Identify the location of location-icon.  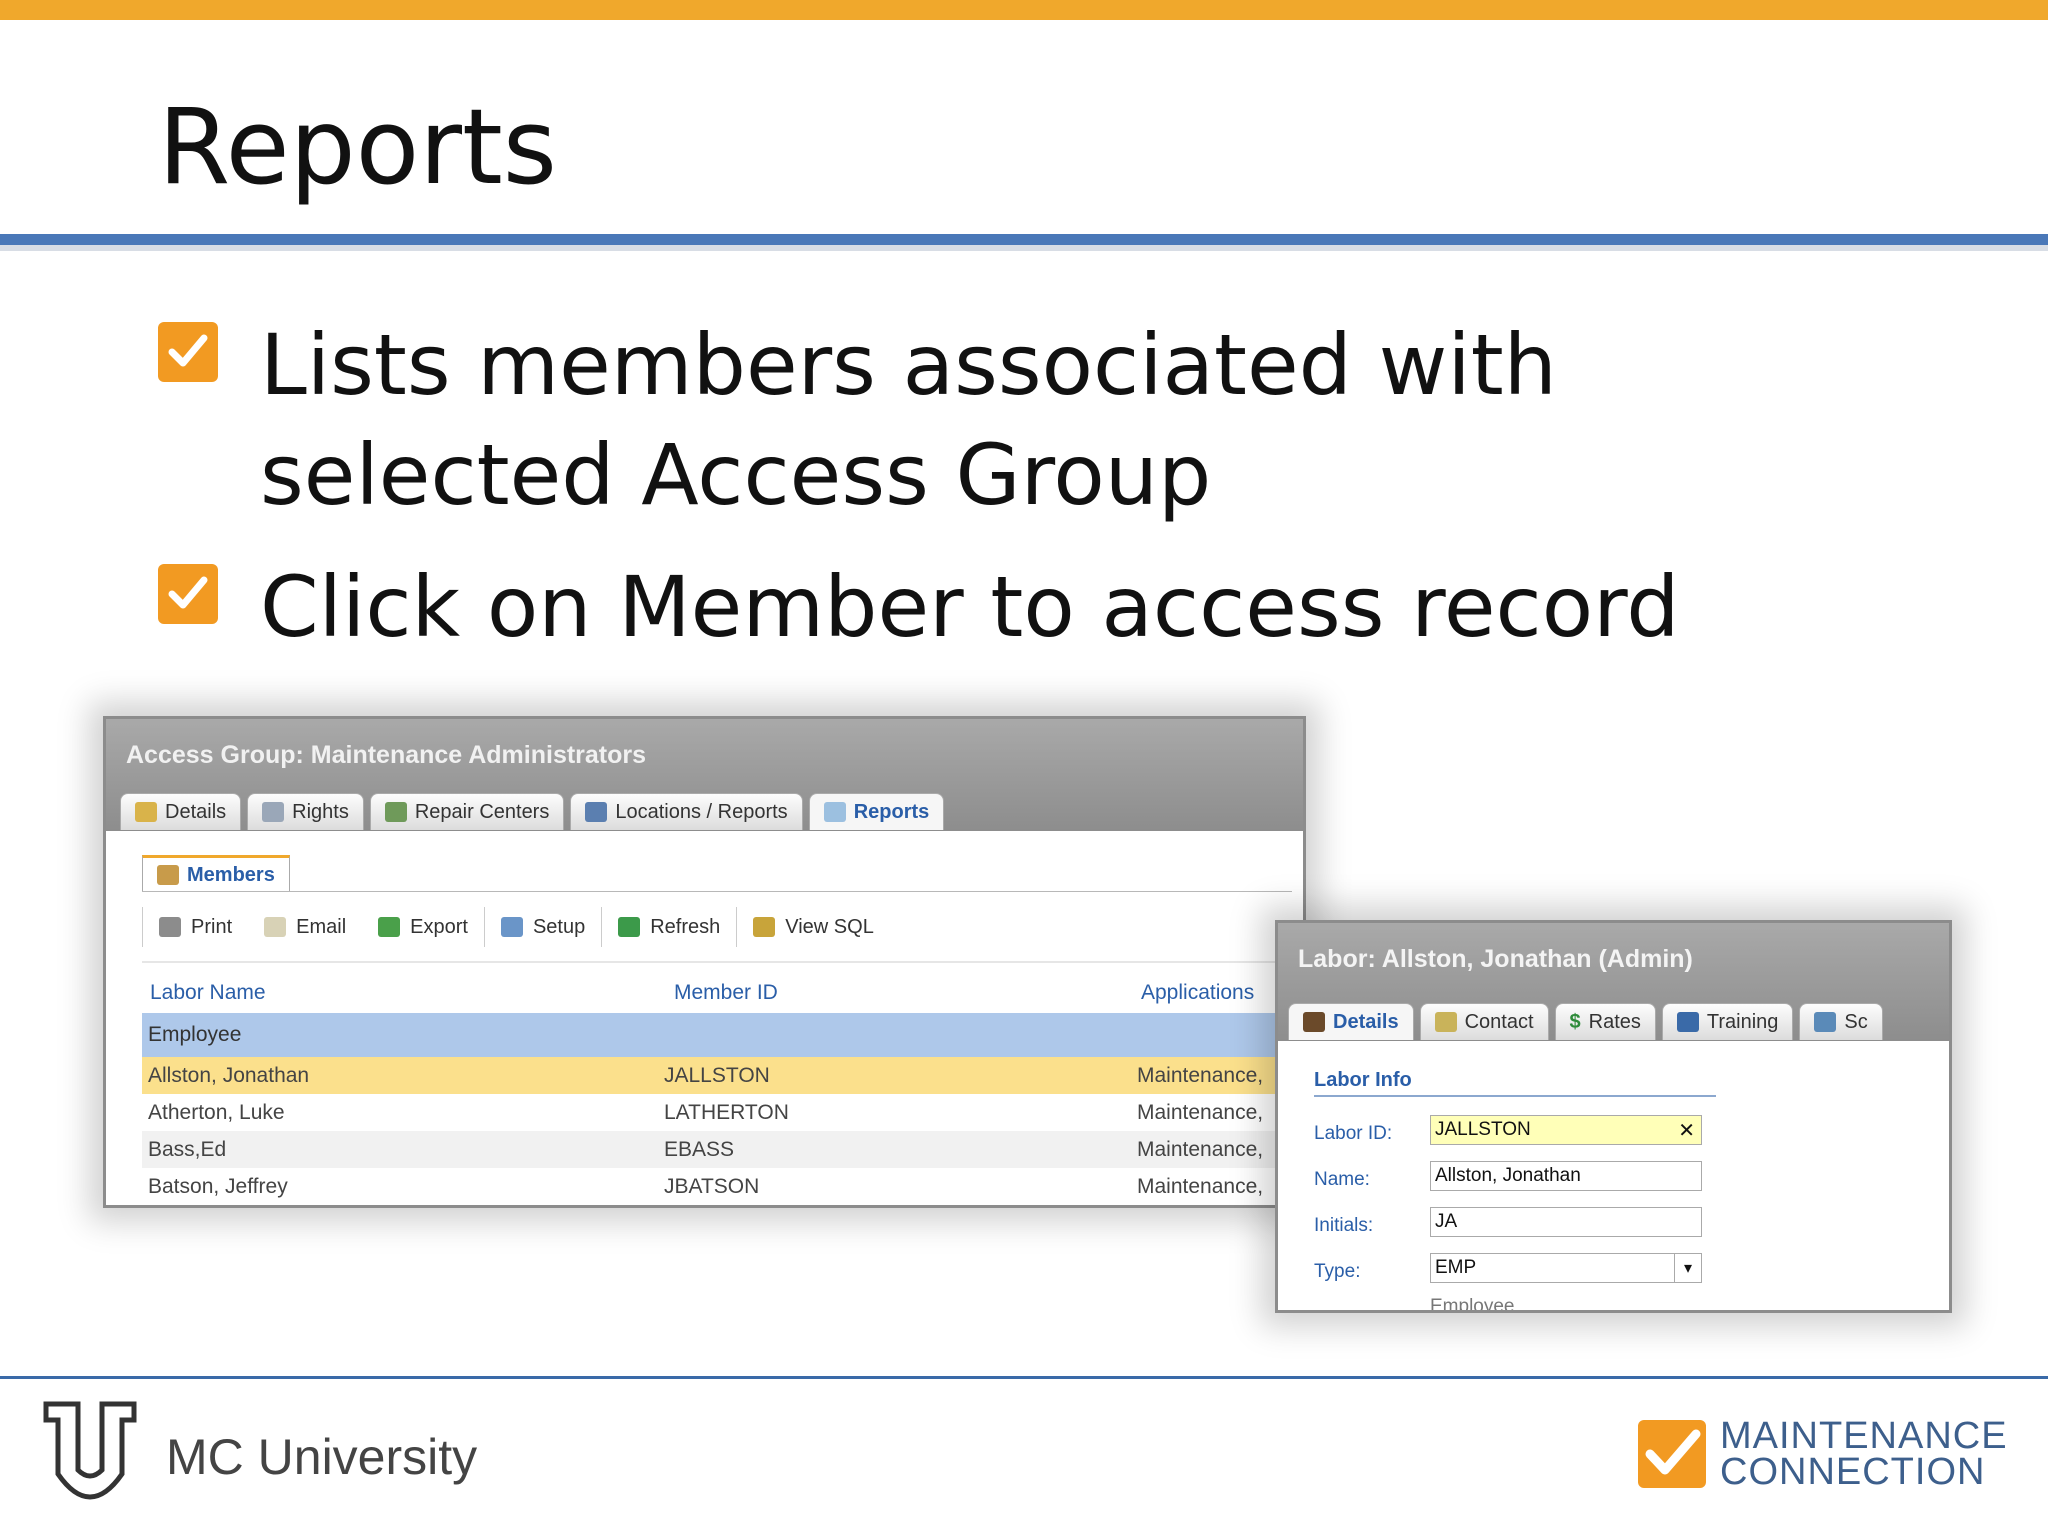
(596, 812).